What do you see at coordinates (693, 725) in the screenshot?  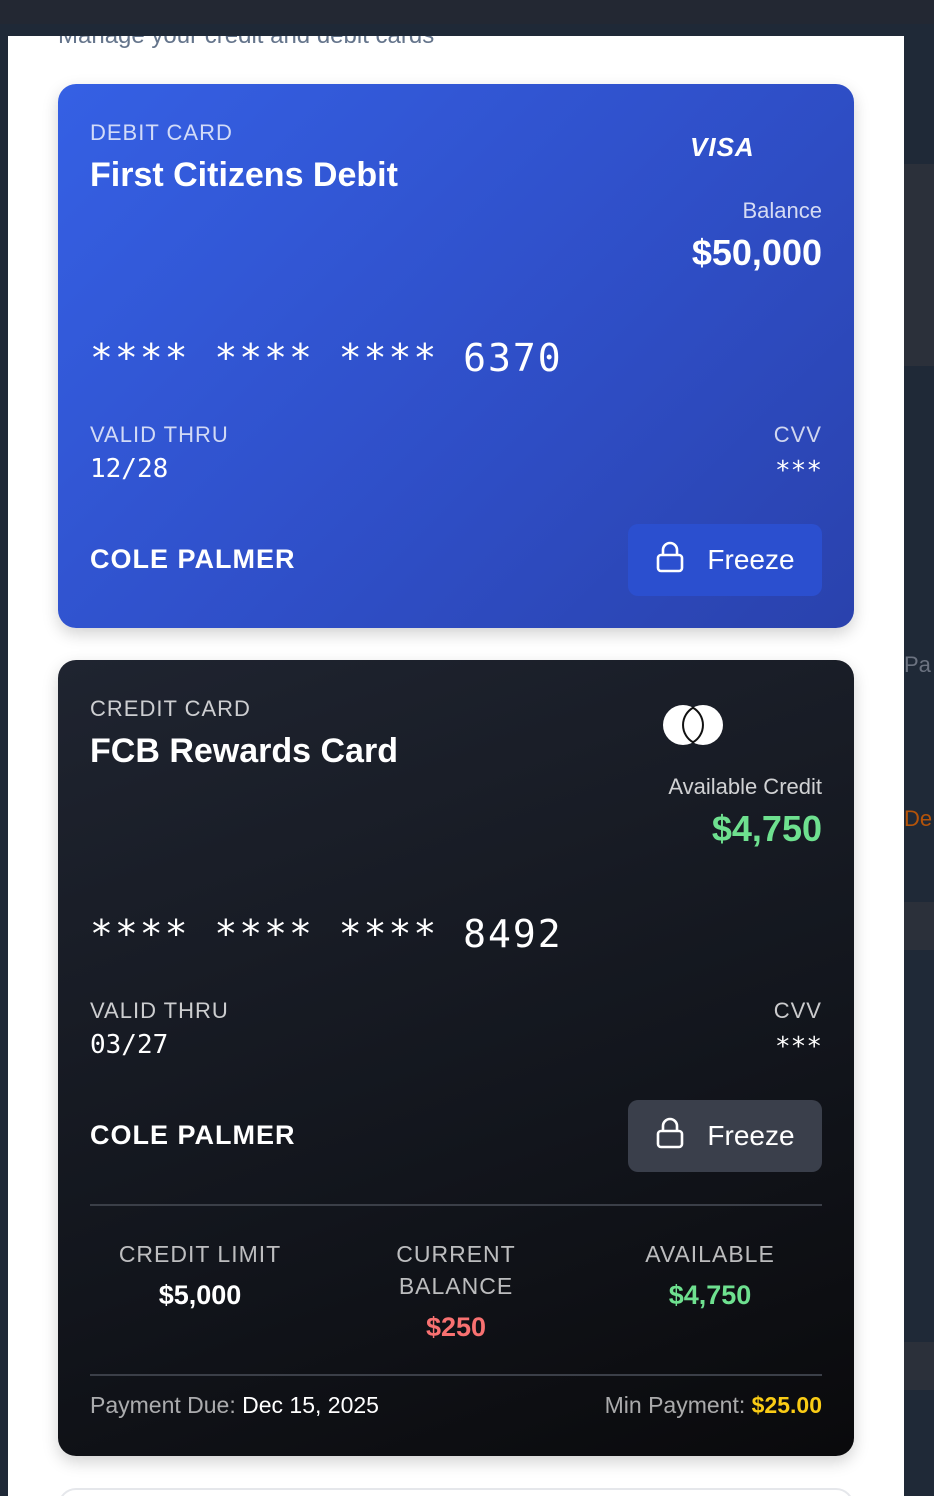 I see `mastercard-icon` at bounding box center [693, 725].